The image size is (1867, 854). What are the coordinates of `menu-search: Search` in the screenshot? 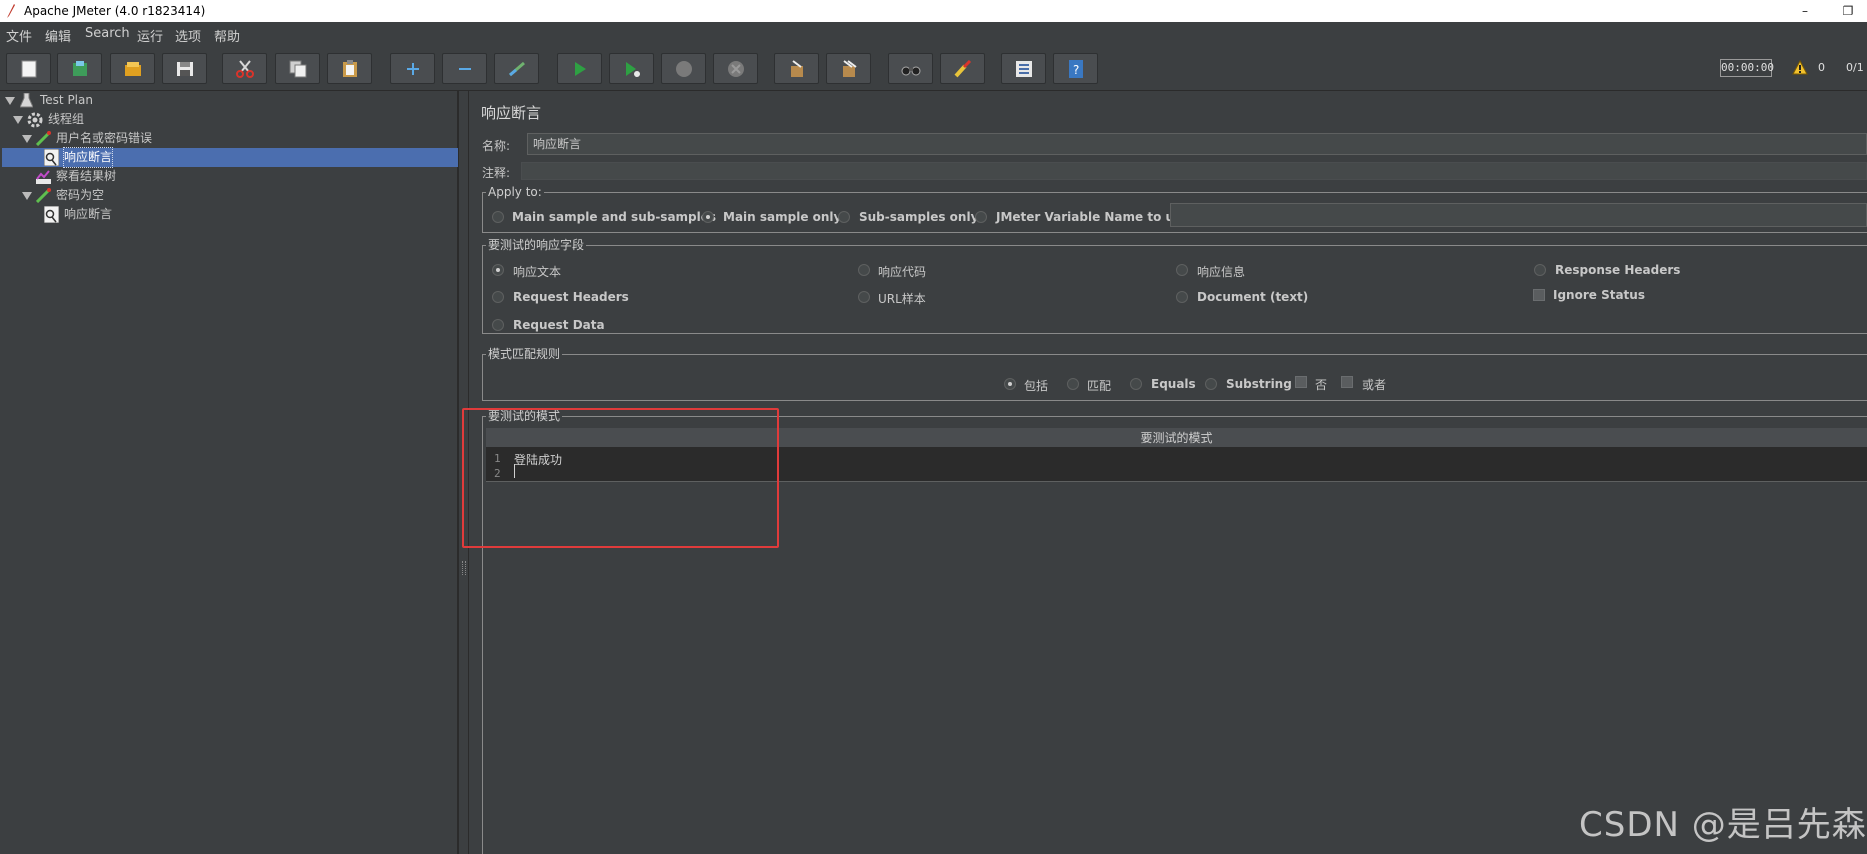 It's located at (107, 33).